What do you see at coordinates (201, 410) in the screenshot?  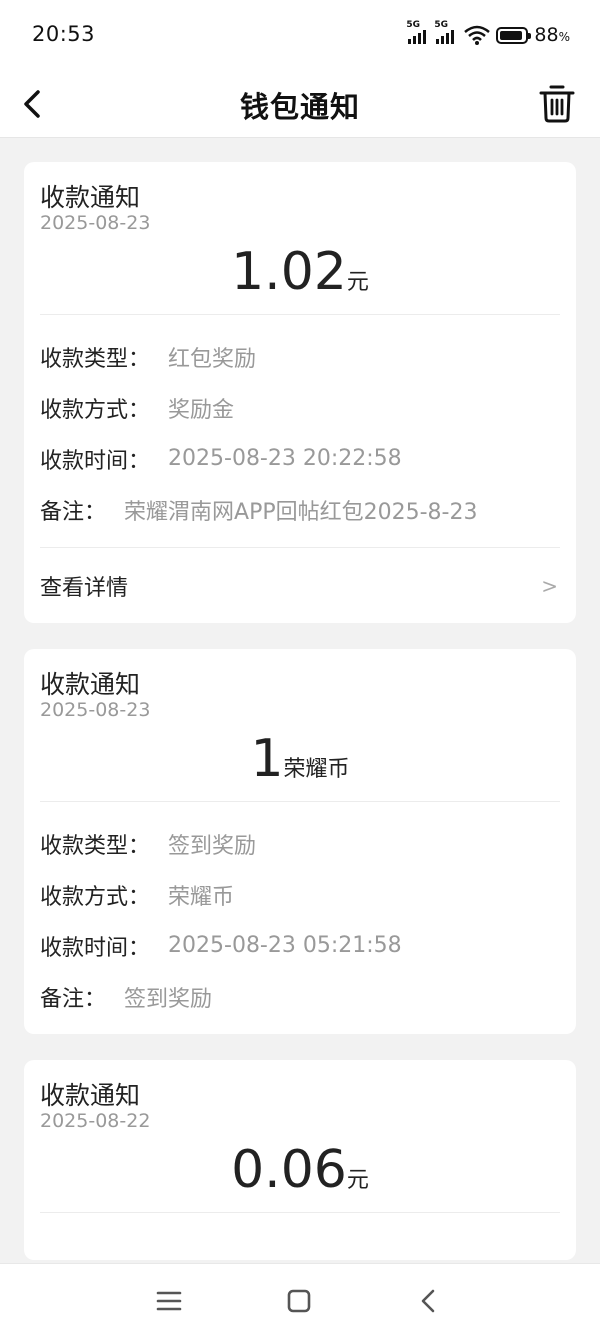 I see `row-value: 奖励金` at bounding box center [201, 410].